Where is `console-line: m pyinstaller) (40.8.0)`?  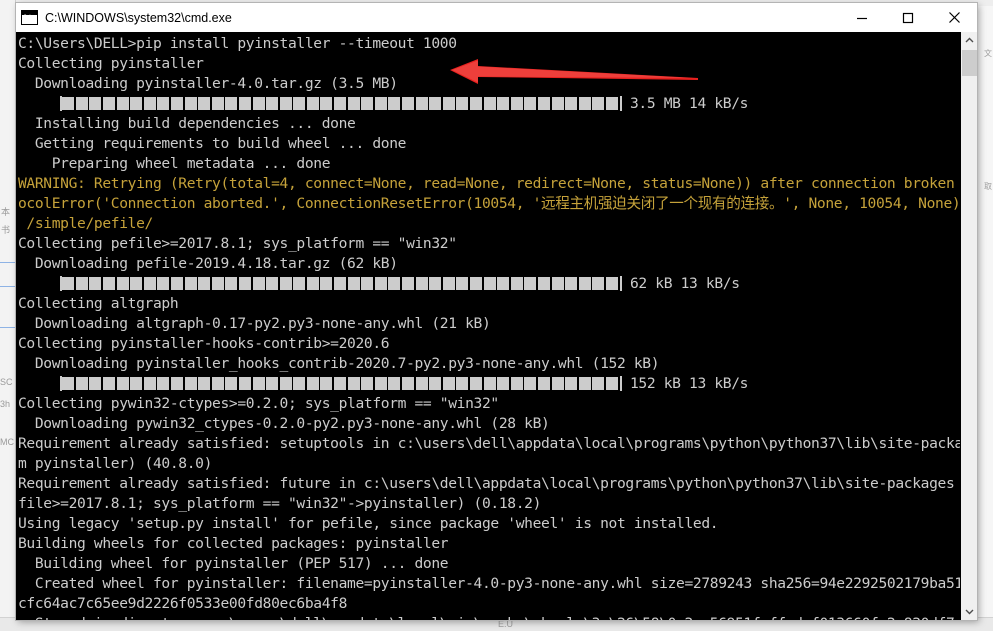 console-line: m pyinstaller) (40.8.0) is located at coordinates (115, 463).